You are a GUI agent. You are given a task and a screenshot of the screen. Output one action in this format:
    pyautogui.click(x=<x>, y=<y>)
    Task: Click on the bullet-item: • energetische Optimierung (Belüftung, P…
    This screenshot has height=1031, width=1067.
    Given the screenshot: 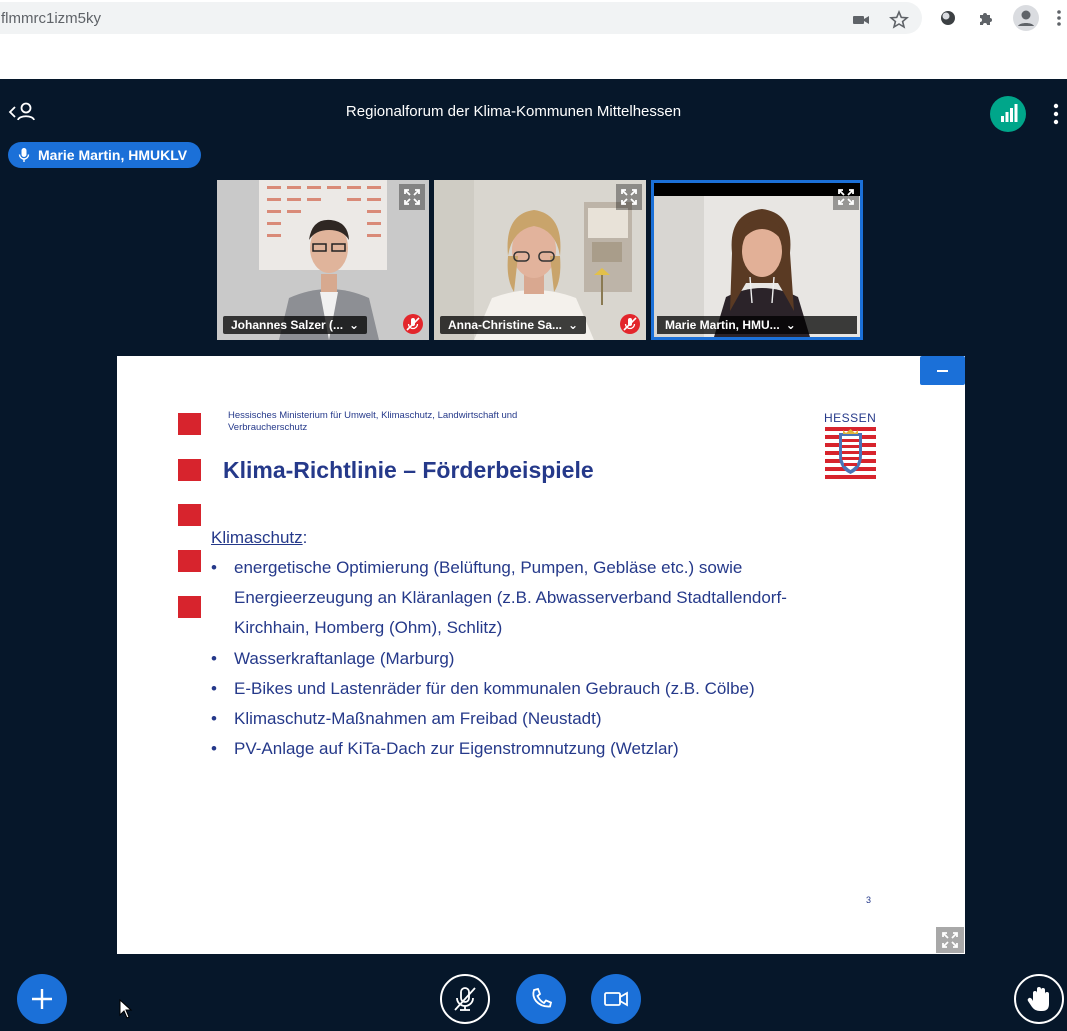 What is the action you would take?
    pyautogui.click(x=561, y=598)
    